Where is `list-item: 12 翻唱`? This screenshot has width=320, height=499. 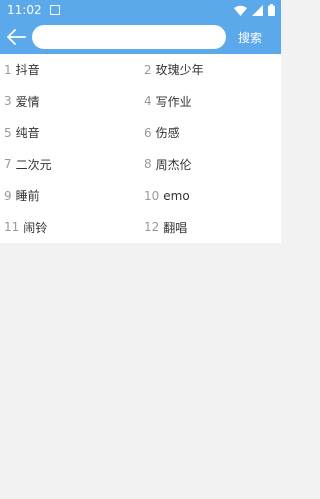 list-item: 12 翻唱 is located at coordinates (210, 228).